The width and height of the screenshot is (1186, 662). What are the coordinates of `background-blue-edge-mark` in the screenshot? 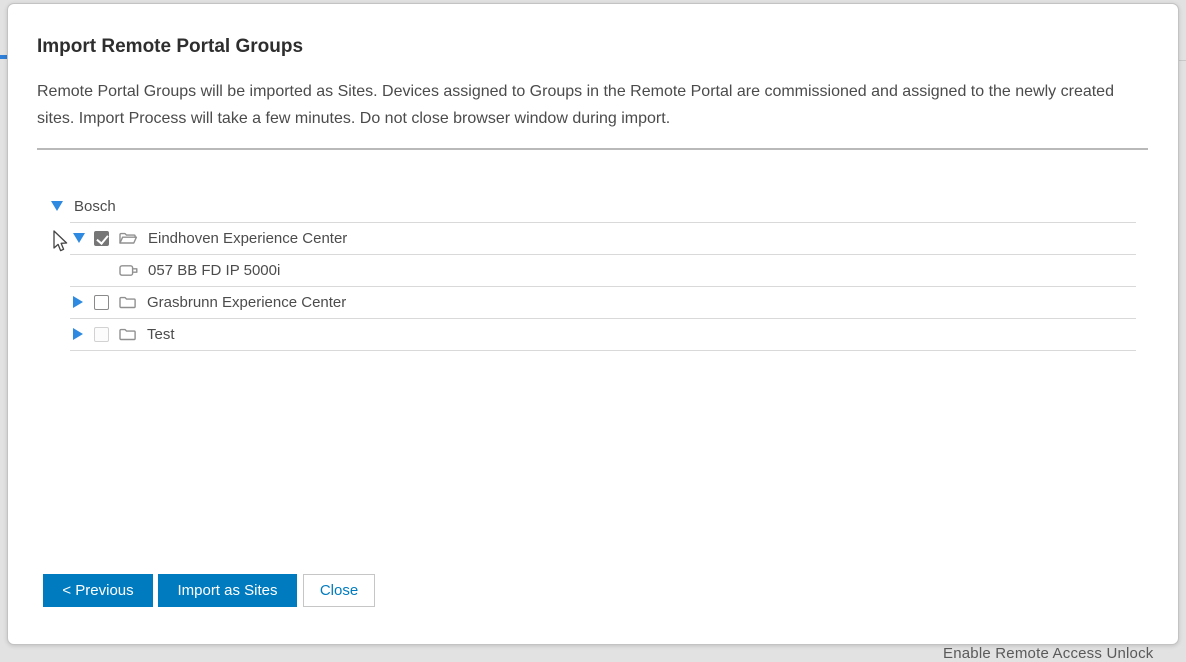 It's located at (3, 57).